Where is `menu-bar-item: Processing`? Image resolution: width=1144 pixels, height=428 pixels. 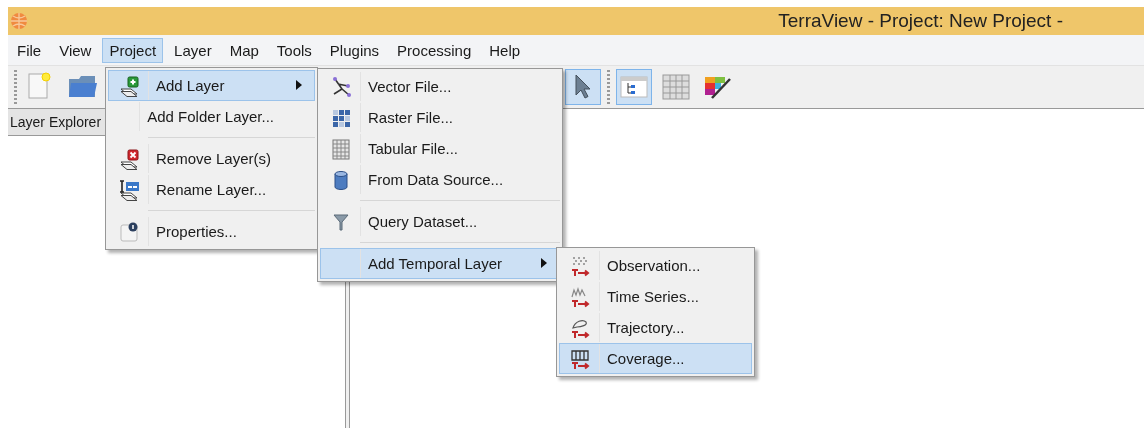 menu-bar-item: Processing is located at coordinates (434, 50).